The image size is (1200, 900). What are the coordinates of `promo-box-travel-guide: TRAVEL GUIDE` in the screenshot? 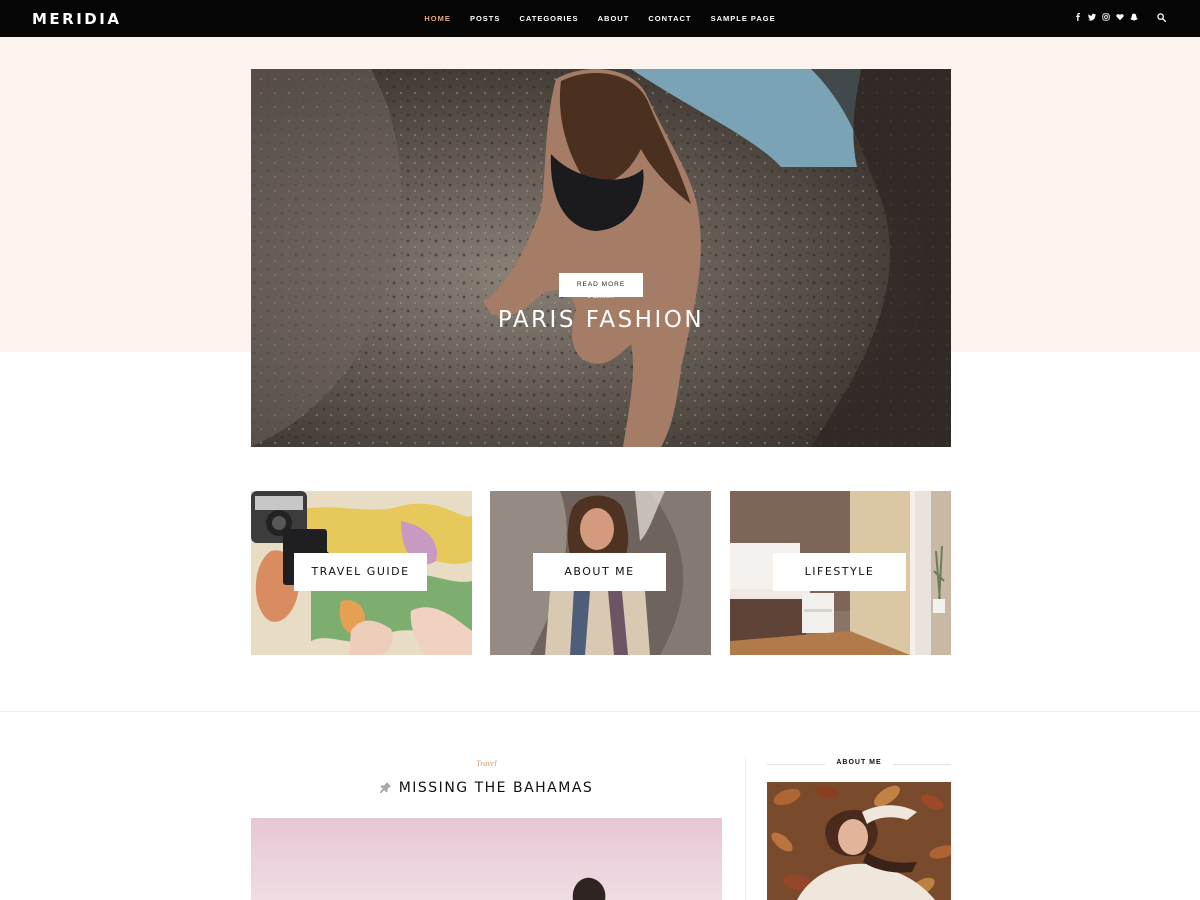 It's located at (361, 573).